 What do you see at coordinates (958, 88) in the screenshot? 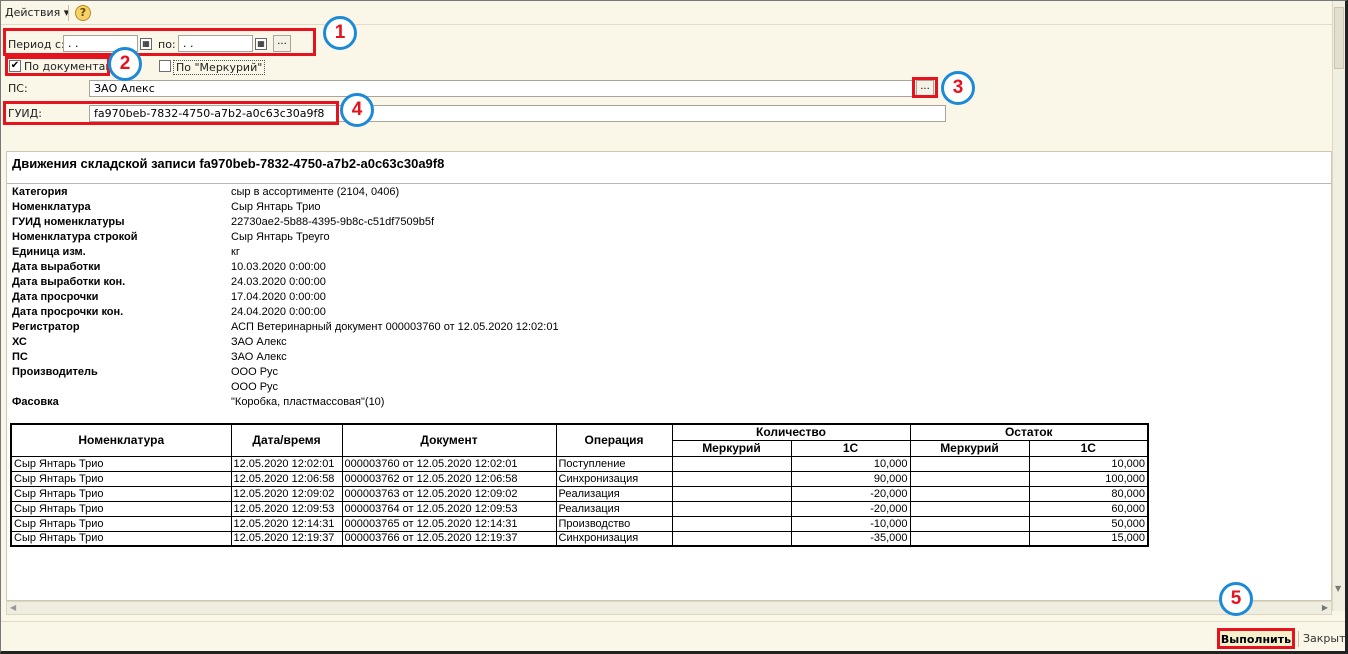
I see `marker-3: 3` at bounding box center [958, 88].